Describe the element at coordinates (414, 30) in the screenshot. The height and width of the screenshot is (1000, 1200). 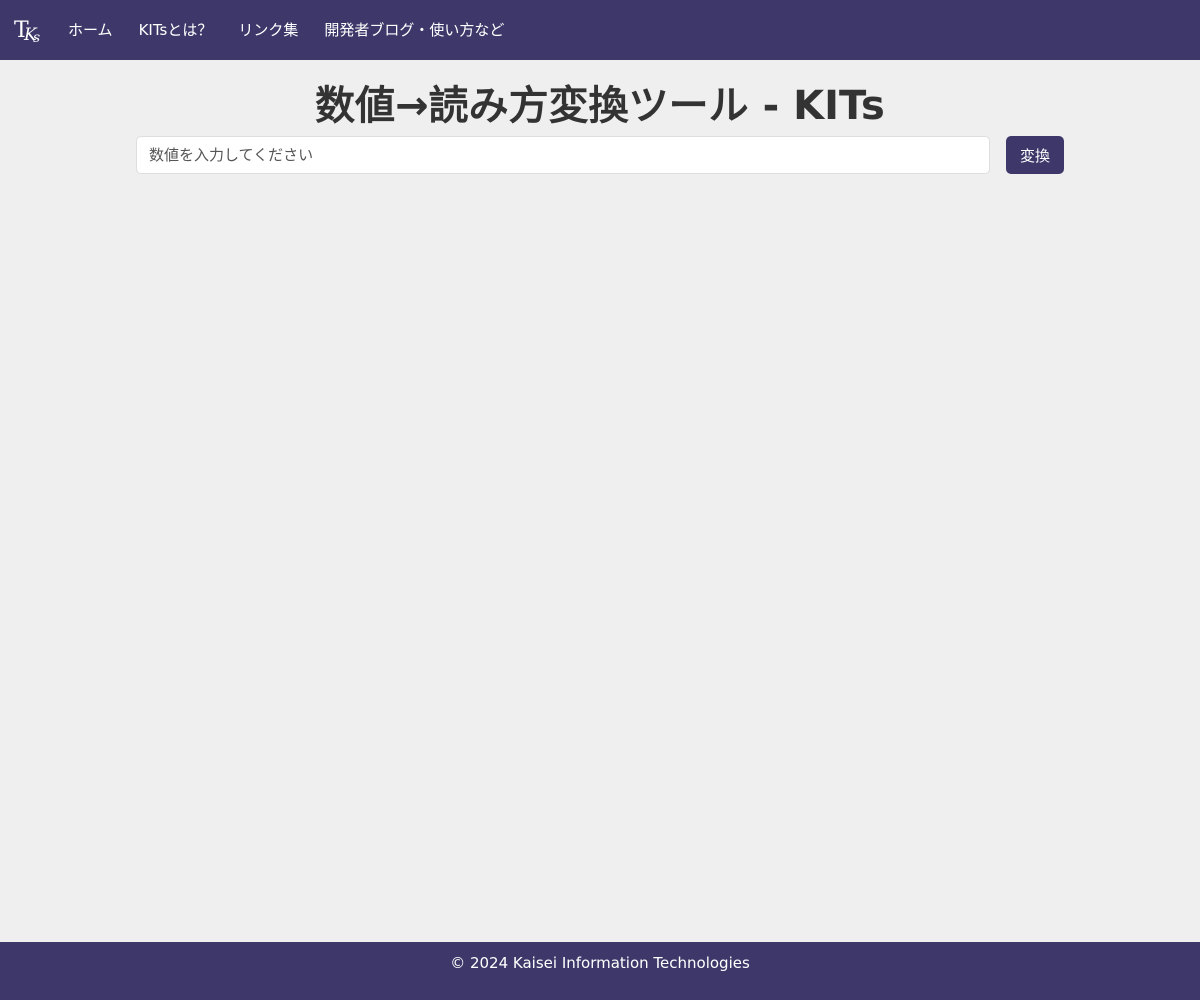
I see `nav-link-dev-blog: 開発者ブログ・使い方など` at that location.